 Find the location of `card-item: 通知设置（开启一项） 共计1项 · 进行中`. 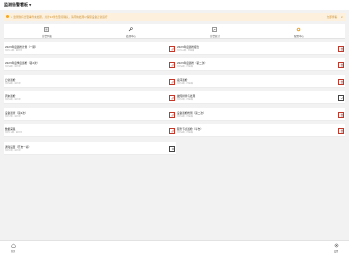

card-item: 通知设置（开启一项） 共计1项 · 进行中 is located at coordinates (90, 148).